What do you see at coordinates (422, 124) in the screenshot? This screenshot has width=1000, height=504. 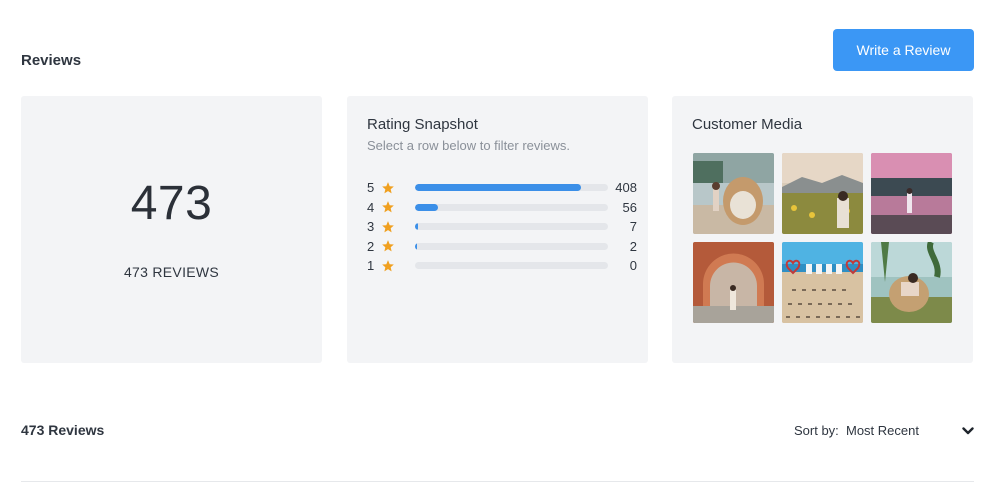 I see `rating-snapshot-title: Rating Snapshot` at bounding box center [422, 124].